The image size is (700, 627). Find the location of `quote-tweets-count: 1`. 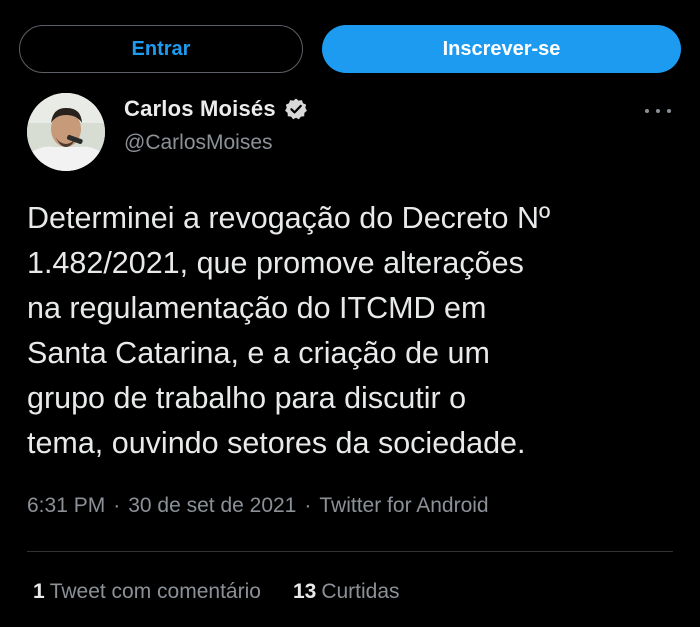

quote-tweets-count: 1 is located at coordinates (39, 591).